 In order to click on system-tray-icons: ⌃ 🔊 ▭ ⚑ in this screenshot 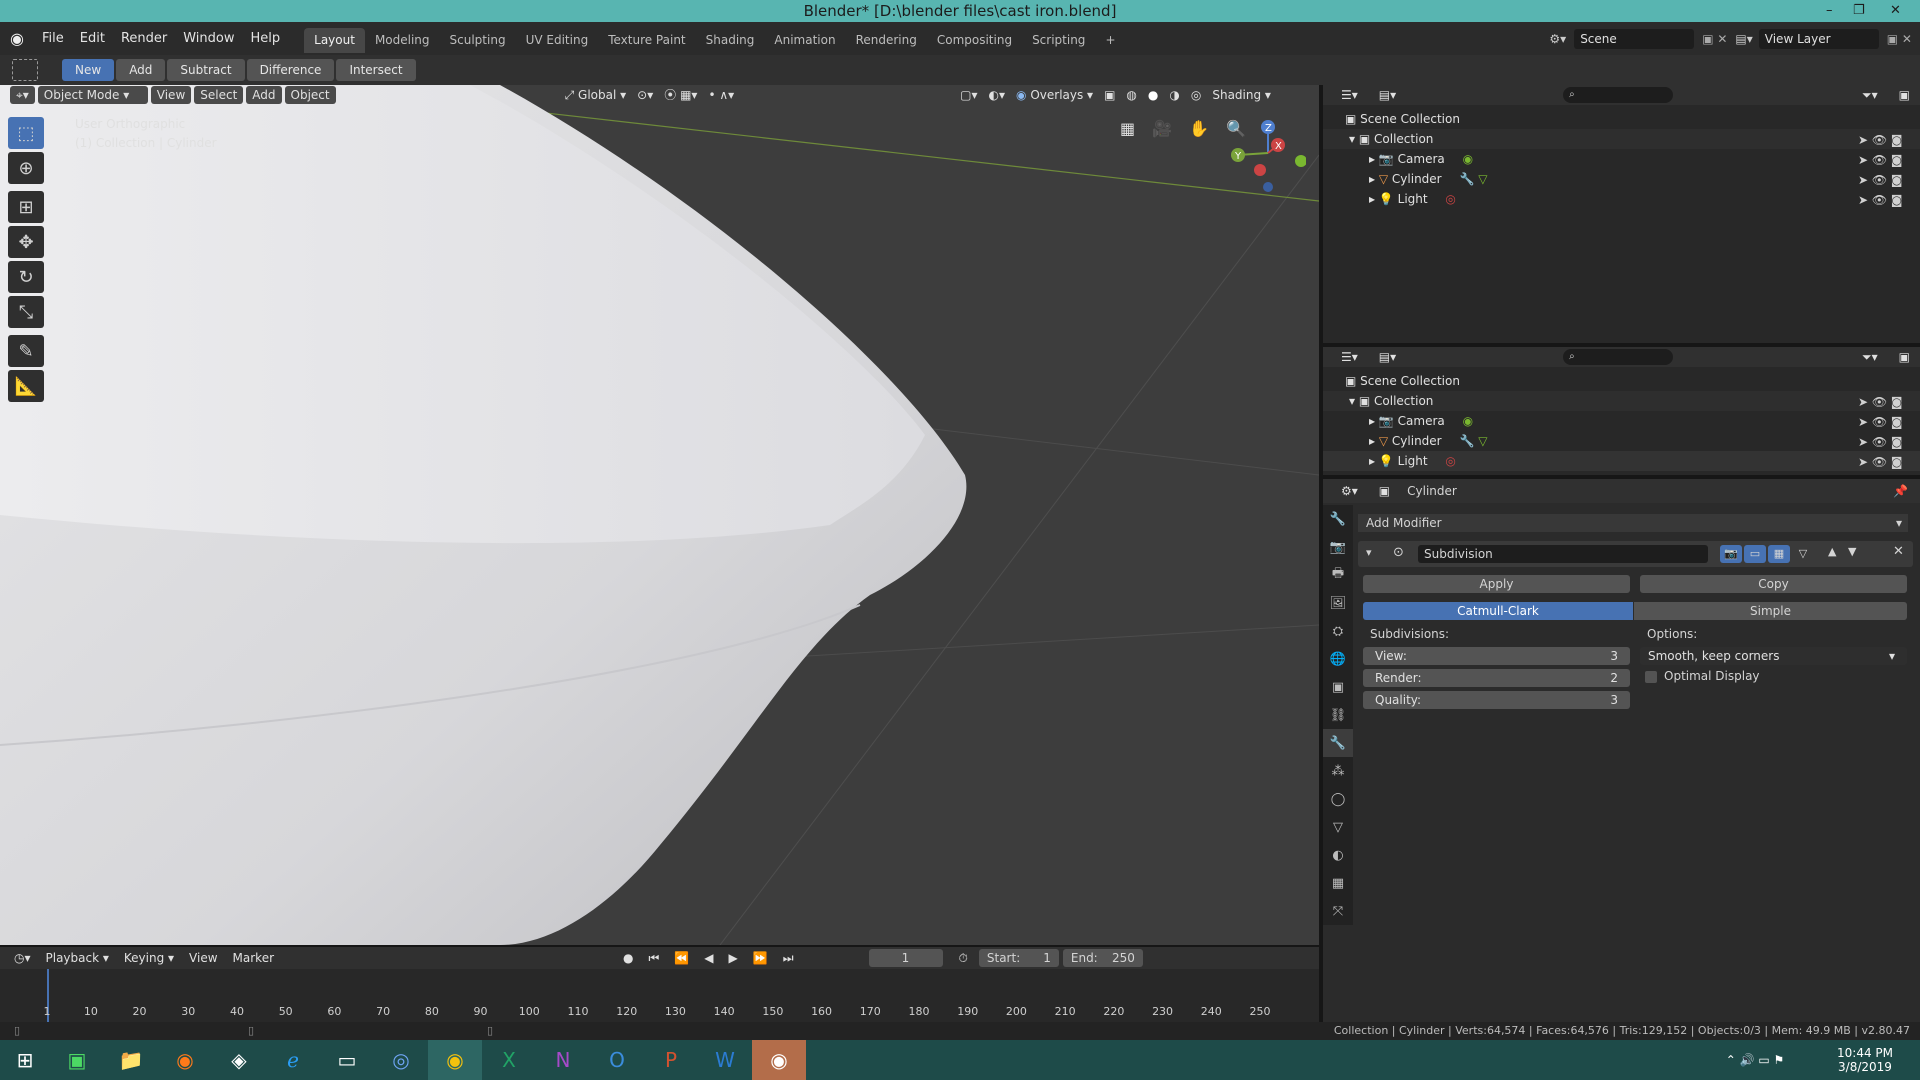, I will do `click(1755, 1060)`.